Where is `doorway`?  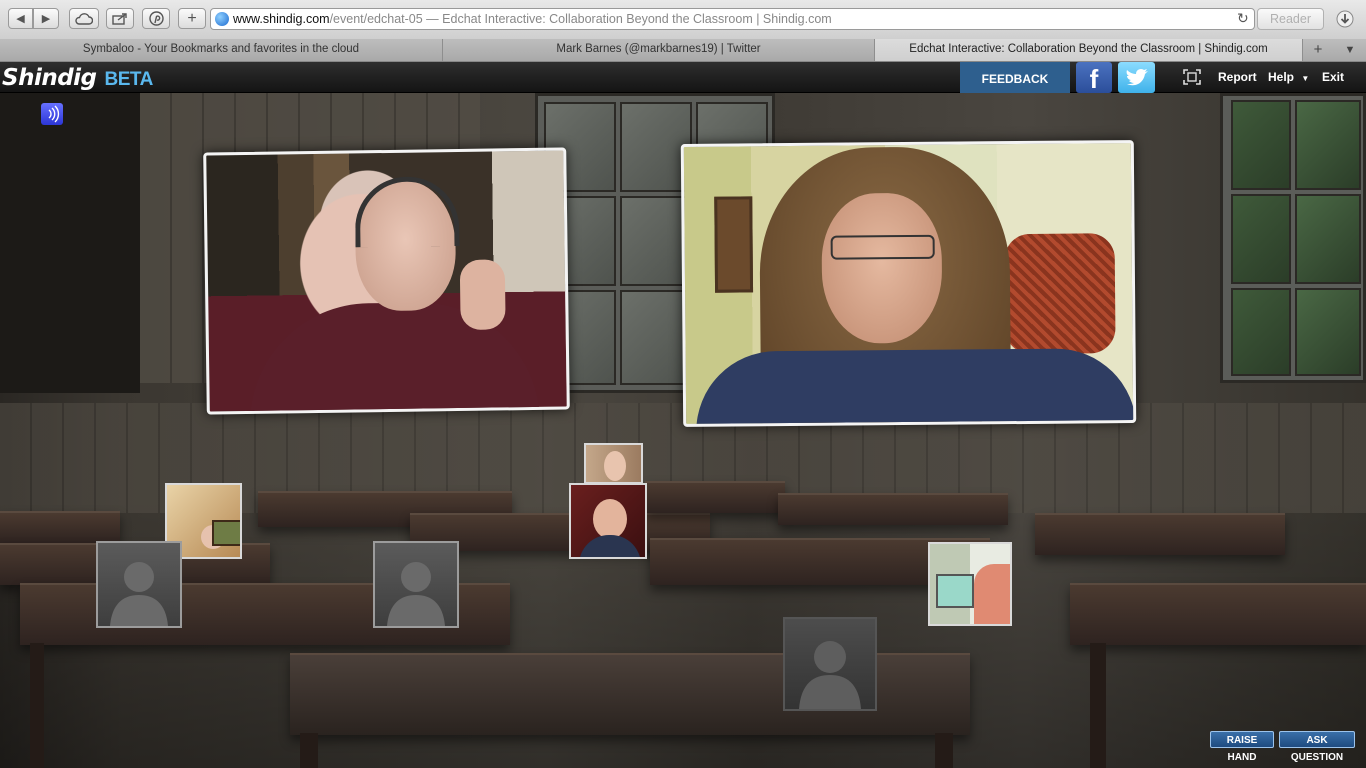 doorway is located at coordinates (70, 243).